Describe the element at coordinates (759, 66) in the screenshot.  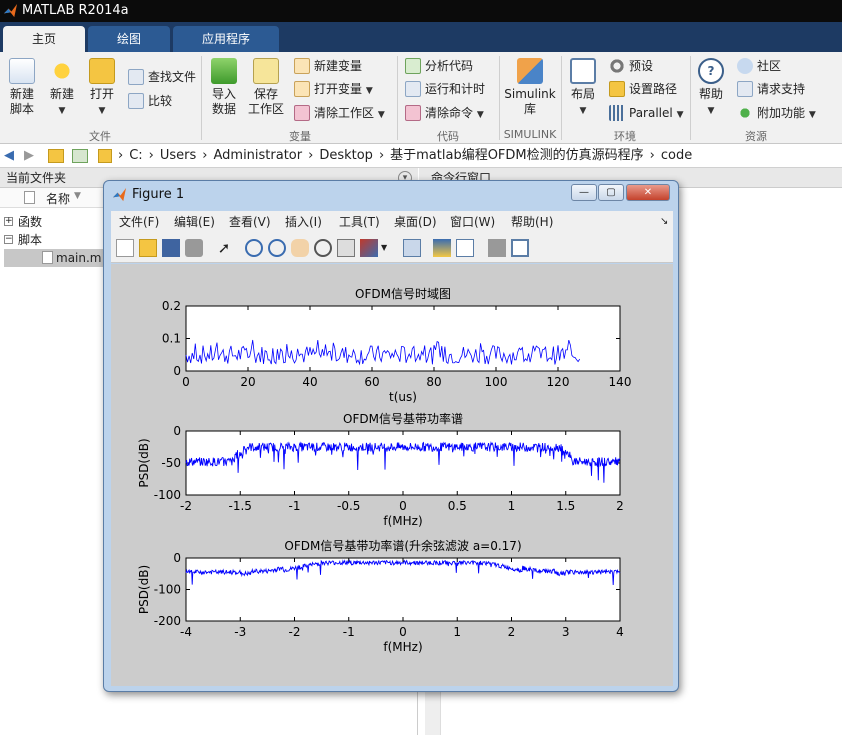
I see `community-button: 社区` at that location.